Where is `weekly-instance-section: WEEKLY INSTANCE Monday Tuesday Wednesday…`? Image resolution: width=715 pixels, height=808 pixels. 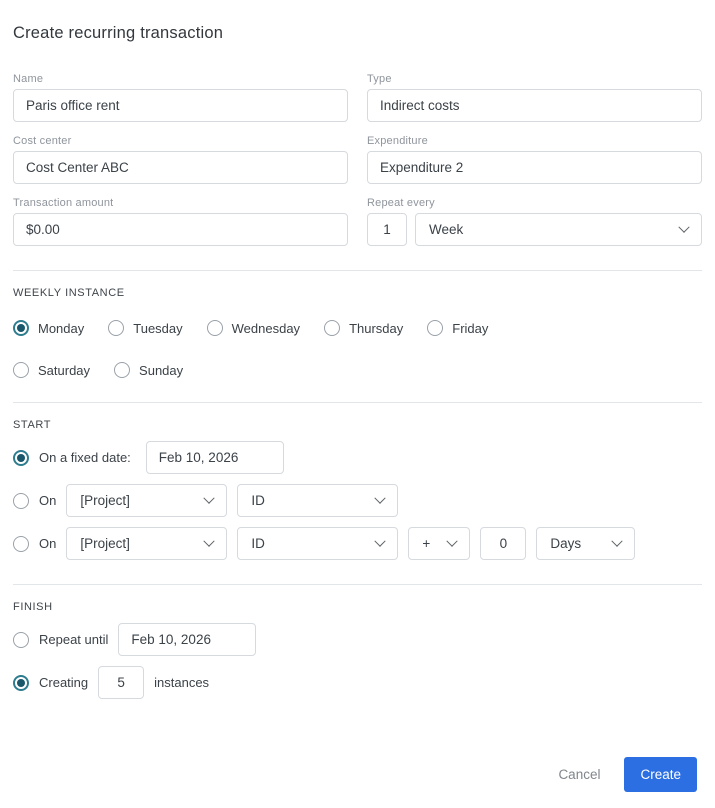 weekly-instance-section: WEEKLY INSTANCE Monday Tuesday Wednesday… is located at coordinates (357, 332).